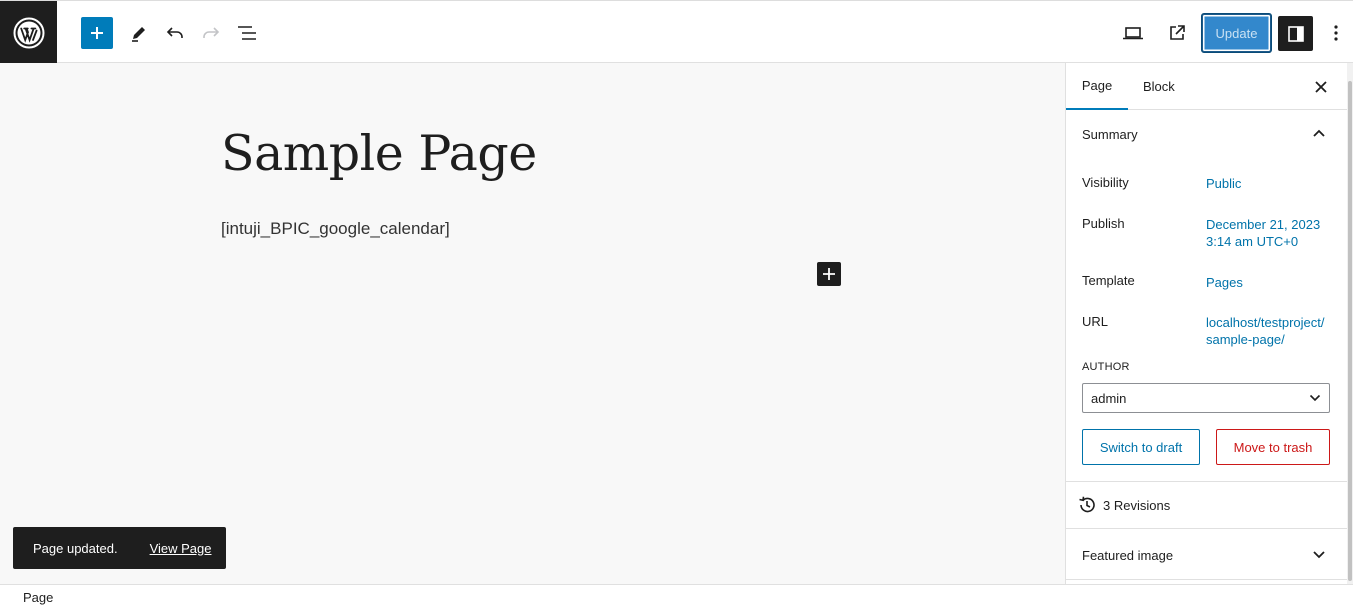 This screenshot has height=605, width=1353. I want to click on settings-toggle-button, so click(1295, 33).